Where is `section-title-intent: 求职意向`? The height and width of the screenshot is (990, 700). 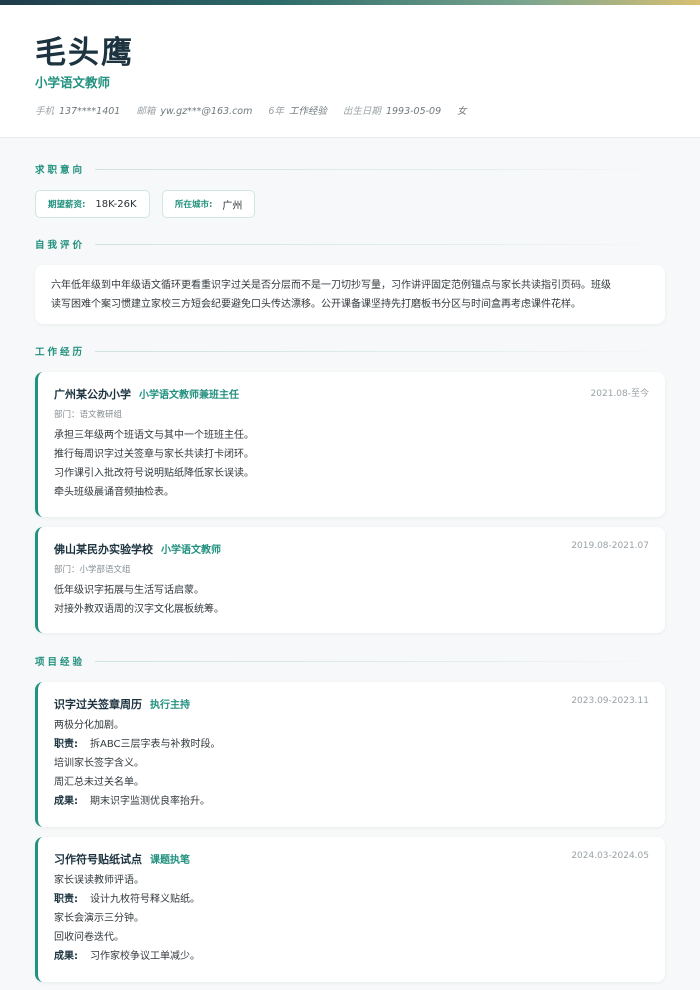 section-title-intent: 求职意向 is located at coordinates (350, 169).